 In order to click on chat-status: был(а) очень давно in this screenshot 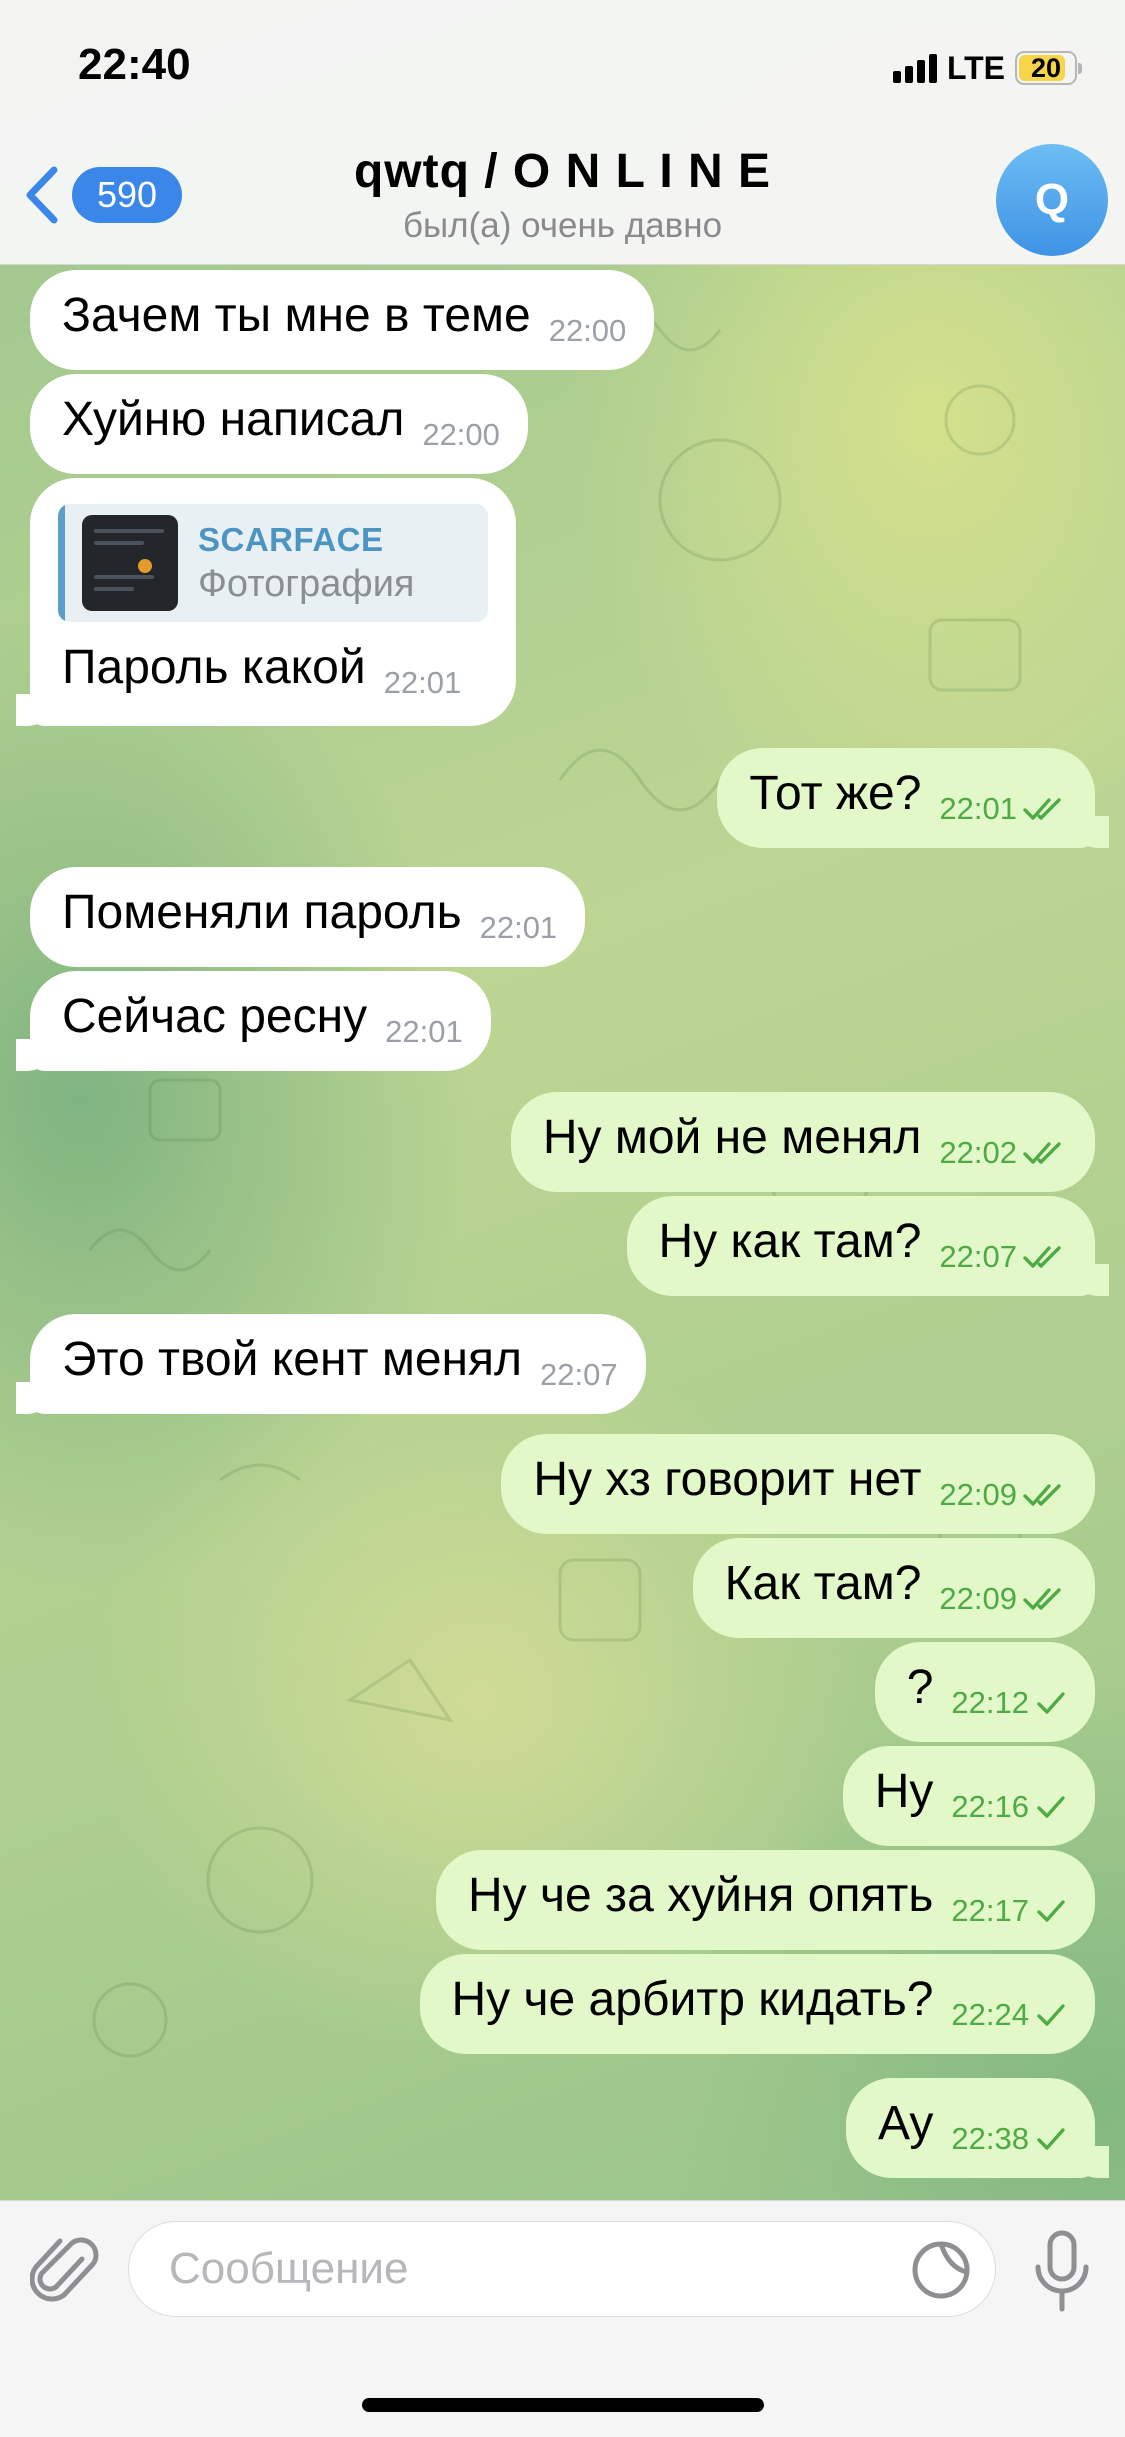, I will do `click(562, 225)`.